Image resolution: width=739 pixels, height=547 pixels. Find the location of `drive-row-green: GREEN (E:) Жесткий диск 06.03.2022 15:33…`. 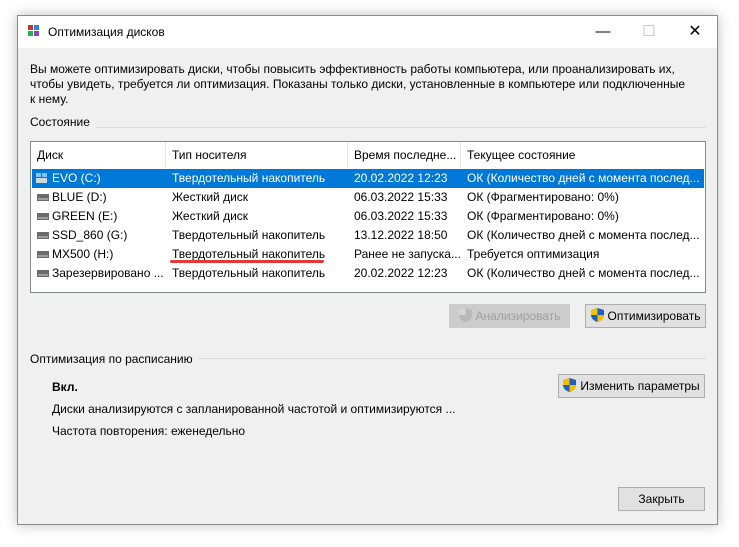

drive-row-green: GREEN (E:) Жесткий диск 06.03.2022 15:33… is located at coordinates (368, 216).